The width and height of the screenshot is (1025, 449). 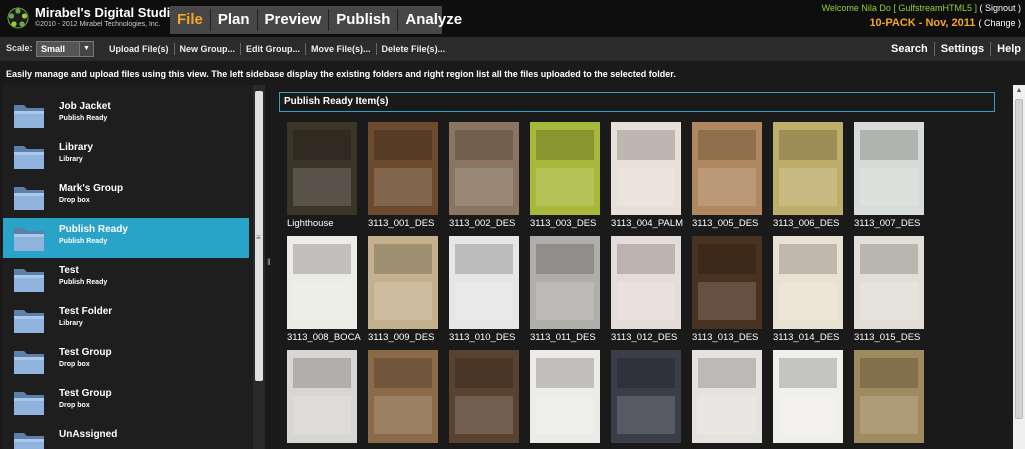 I want to click on upload-files-button: Upload File(s), so click(x=139, y=49).